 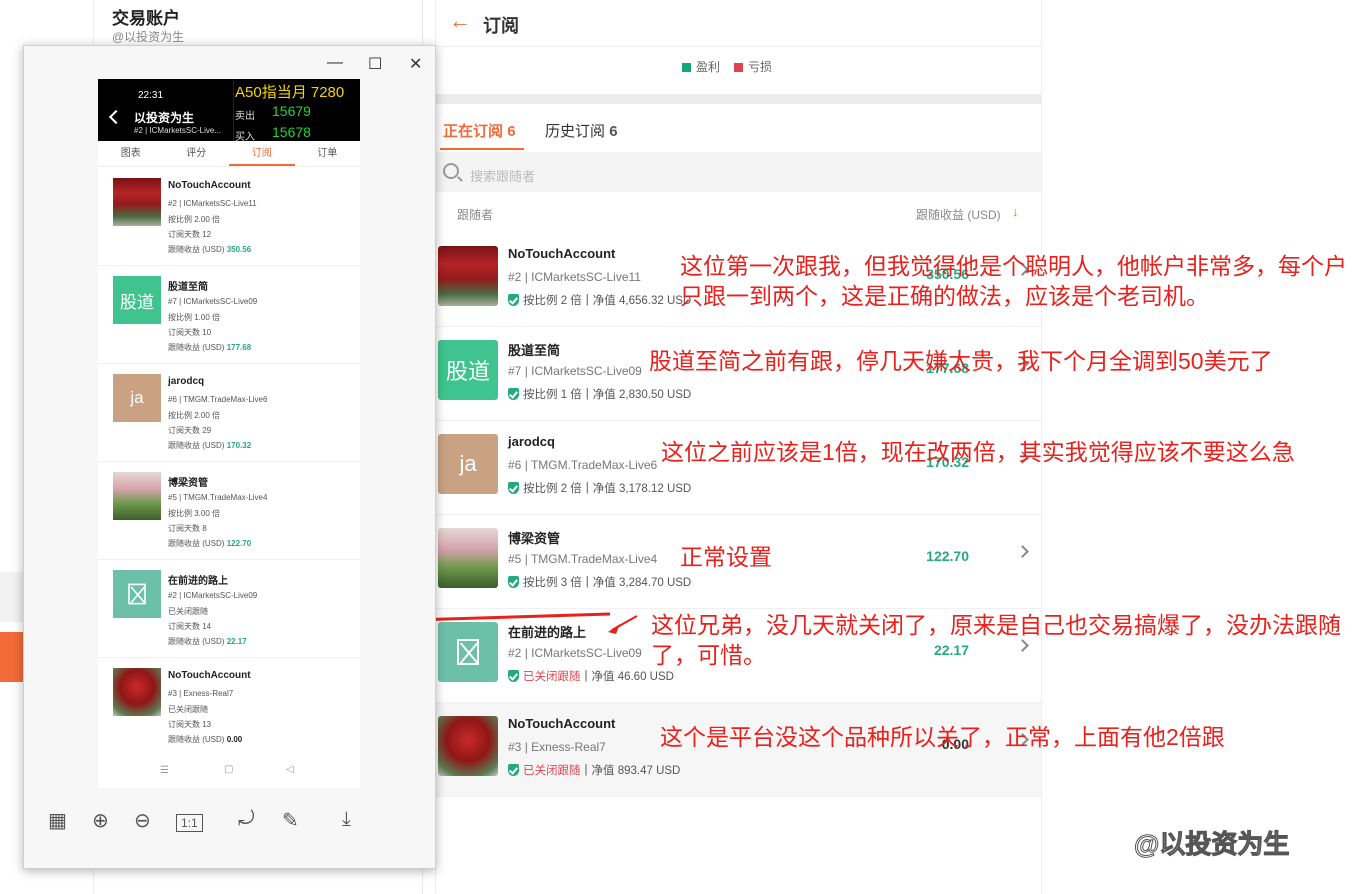 I want to click on annotation: 正常设置, so click(x=726, y=557).